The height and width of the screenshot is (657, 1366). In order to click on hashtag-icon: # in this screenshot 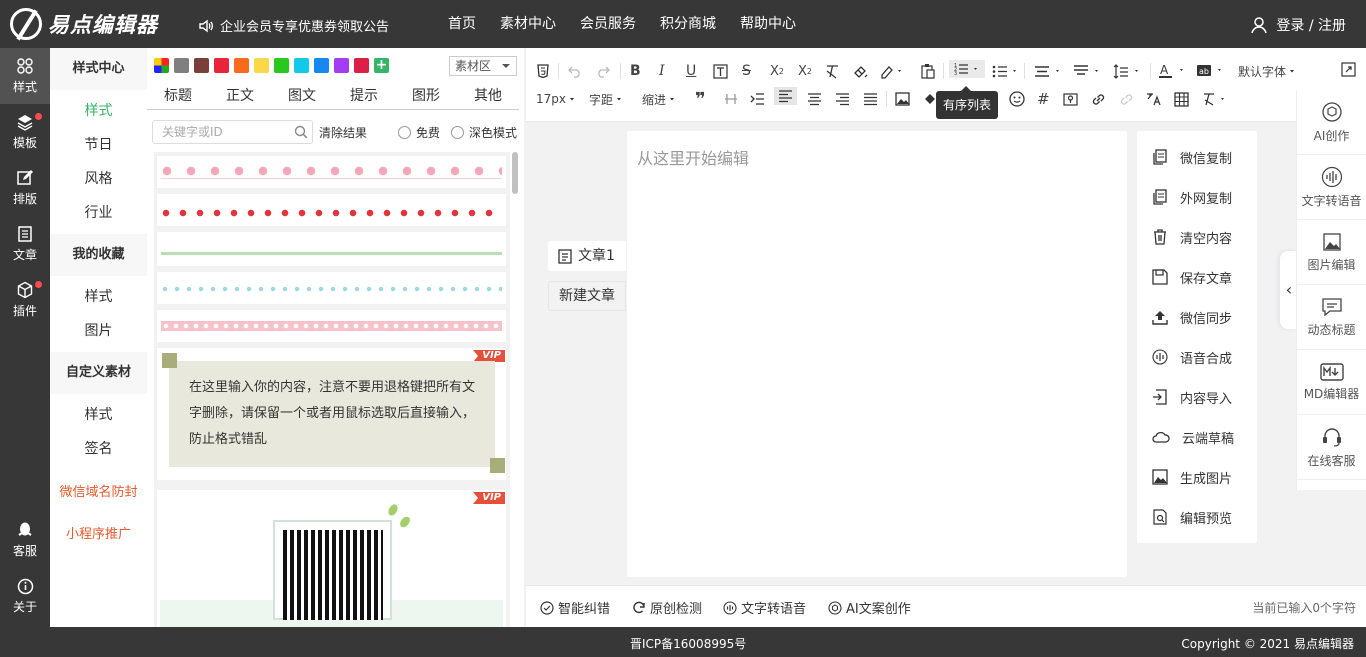, I will do `click(1043, 99)`.